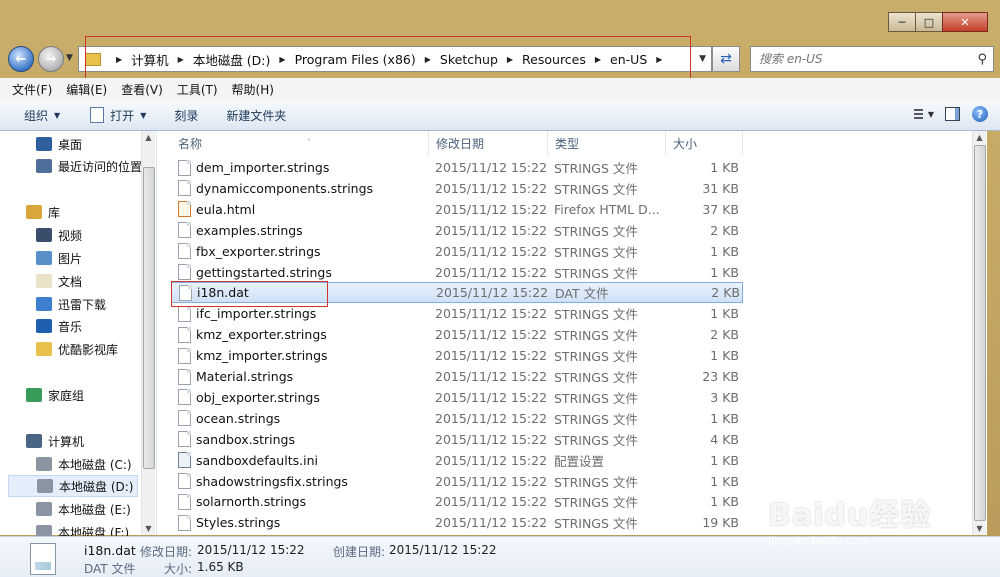 The image size is (1000, 577). I want to click on sidebar-item: 计算机, so click(55, 441).